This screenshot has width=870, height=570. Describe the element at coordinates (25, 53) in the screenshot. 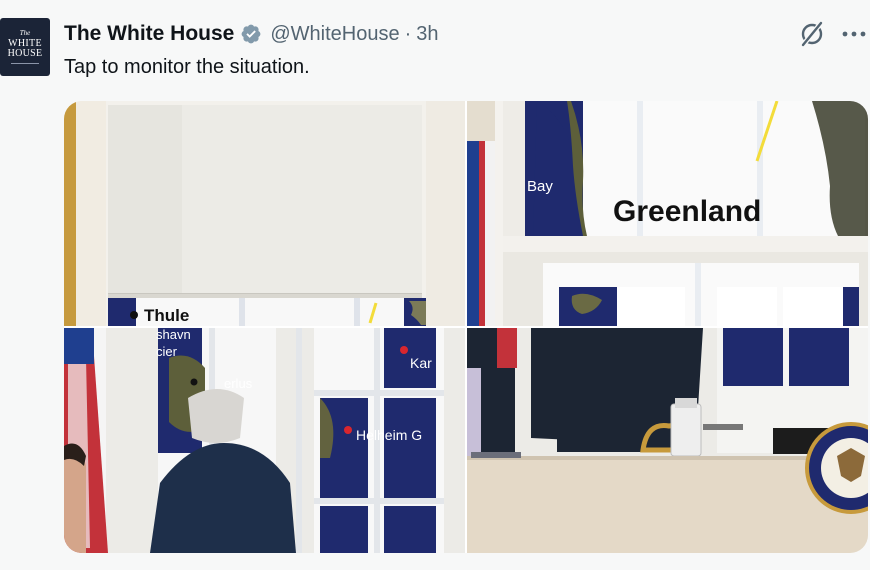

I see `avatar-line-3: HOUSE` at that location.